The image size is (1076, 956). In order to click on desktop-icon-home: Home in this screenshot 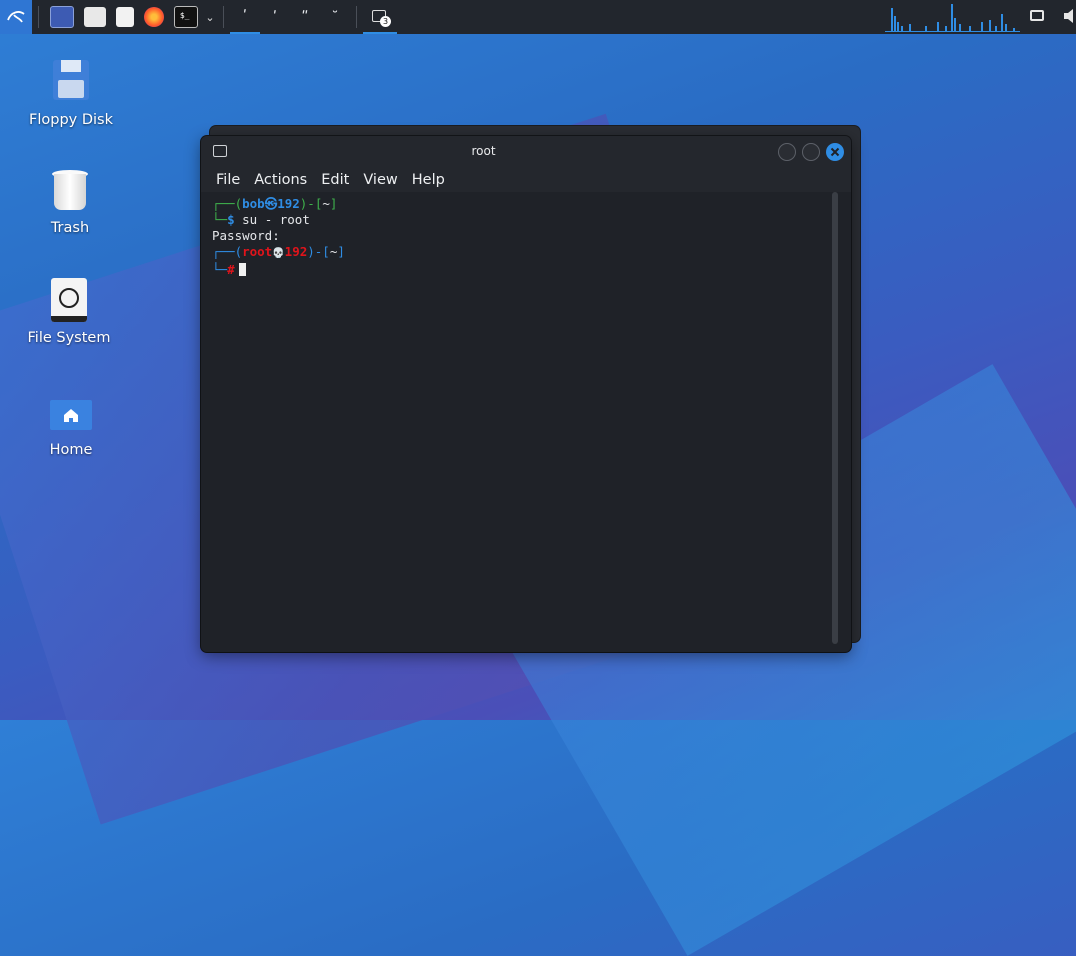, I will do `click(71, 428)`.